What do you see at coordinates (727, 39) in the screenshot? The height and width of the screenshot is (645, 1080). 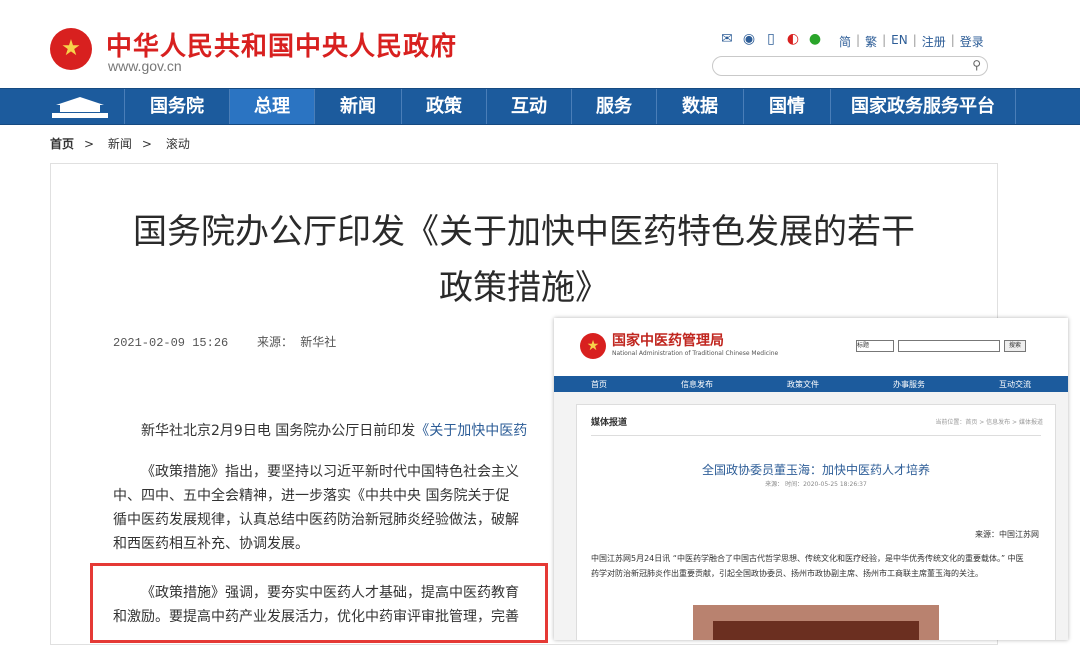 I see `mail-icon: ✉` at bounding box center [727, 39].